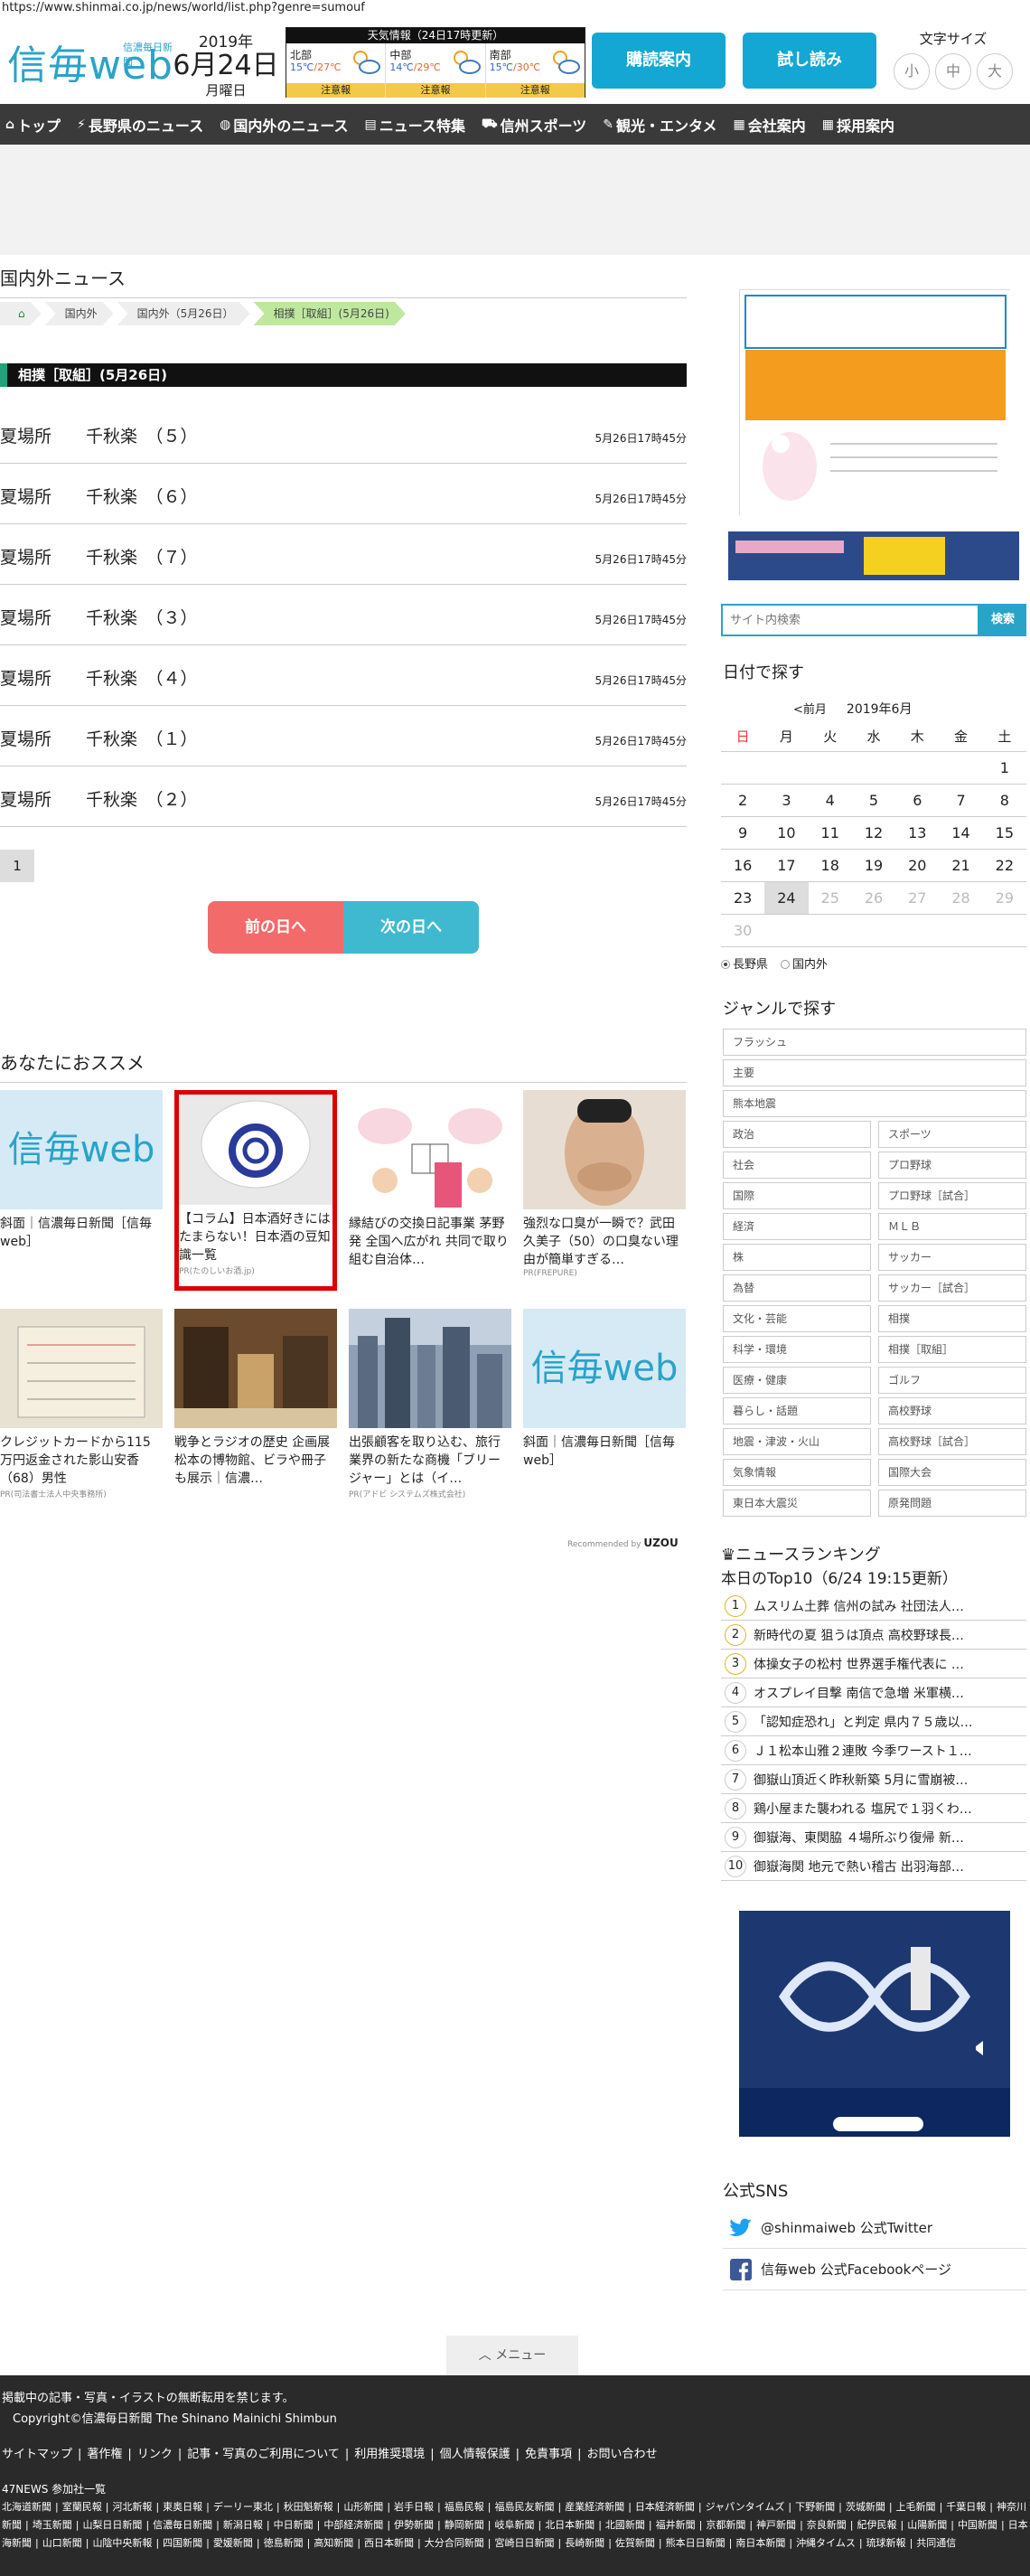  Describe the element at coordinates (62, 2543) in the screenshot. I see `footer-paper-link: 山口新聞` at that location.